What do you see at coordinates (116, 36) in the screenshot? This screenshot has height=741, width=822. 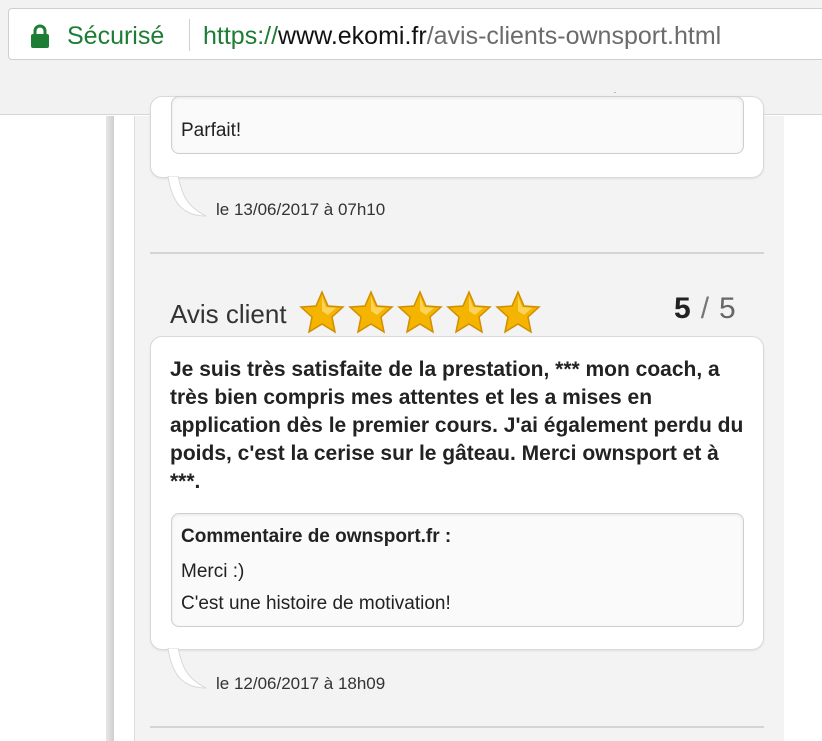 I see `secure-label: Sécurisé` at bounding box center [116, 36].